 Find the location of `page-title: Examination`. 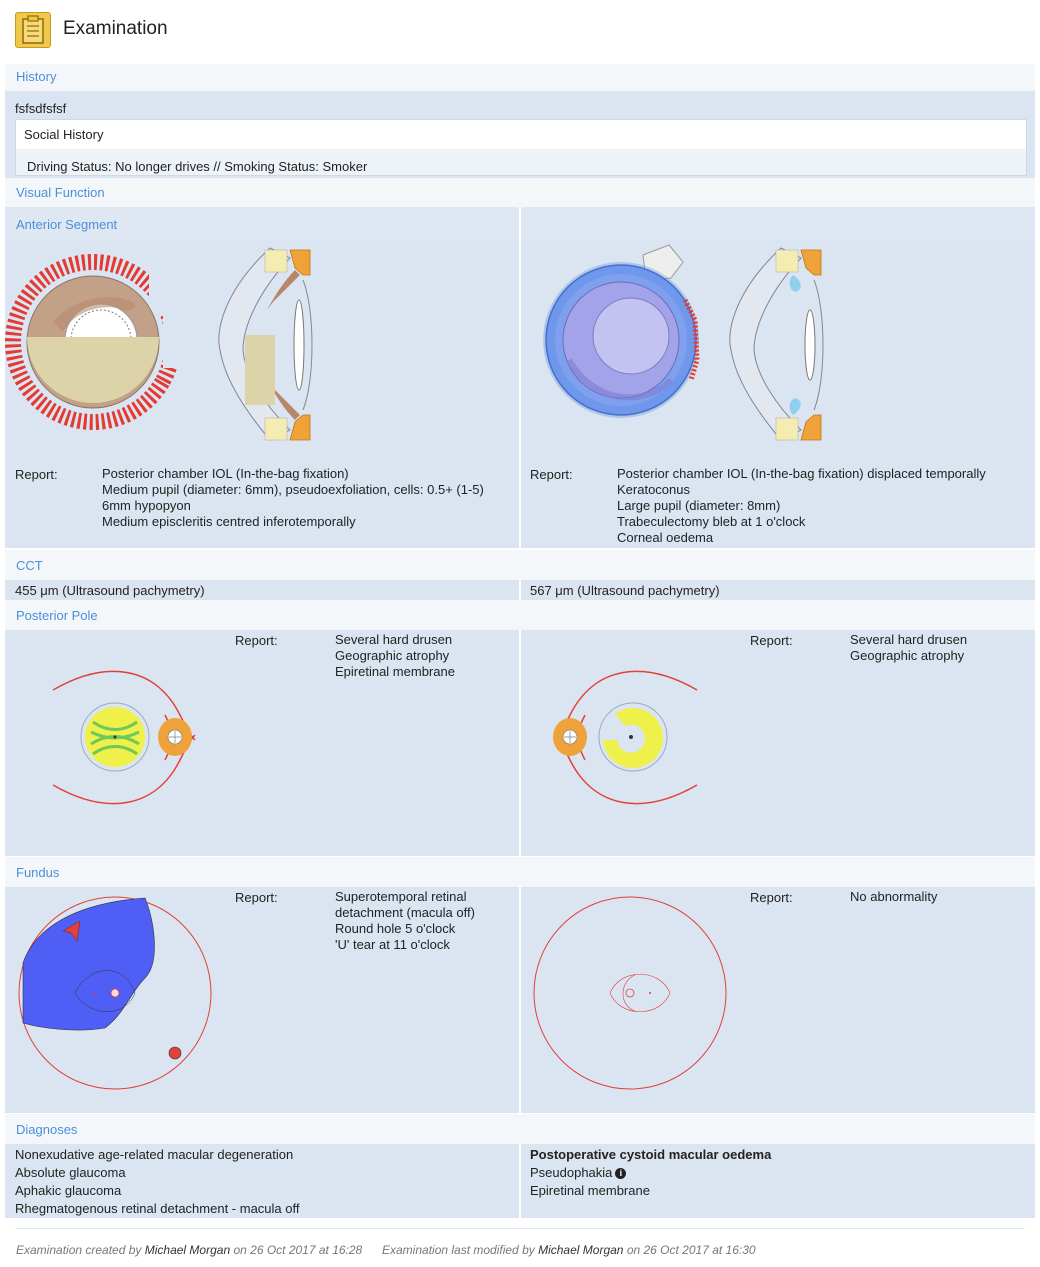

page-title: Examination is located at coordinates (115, 28).